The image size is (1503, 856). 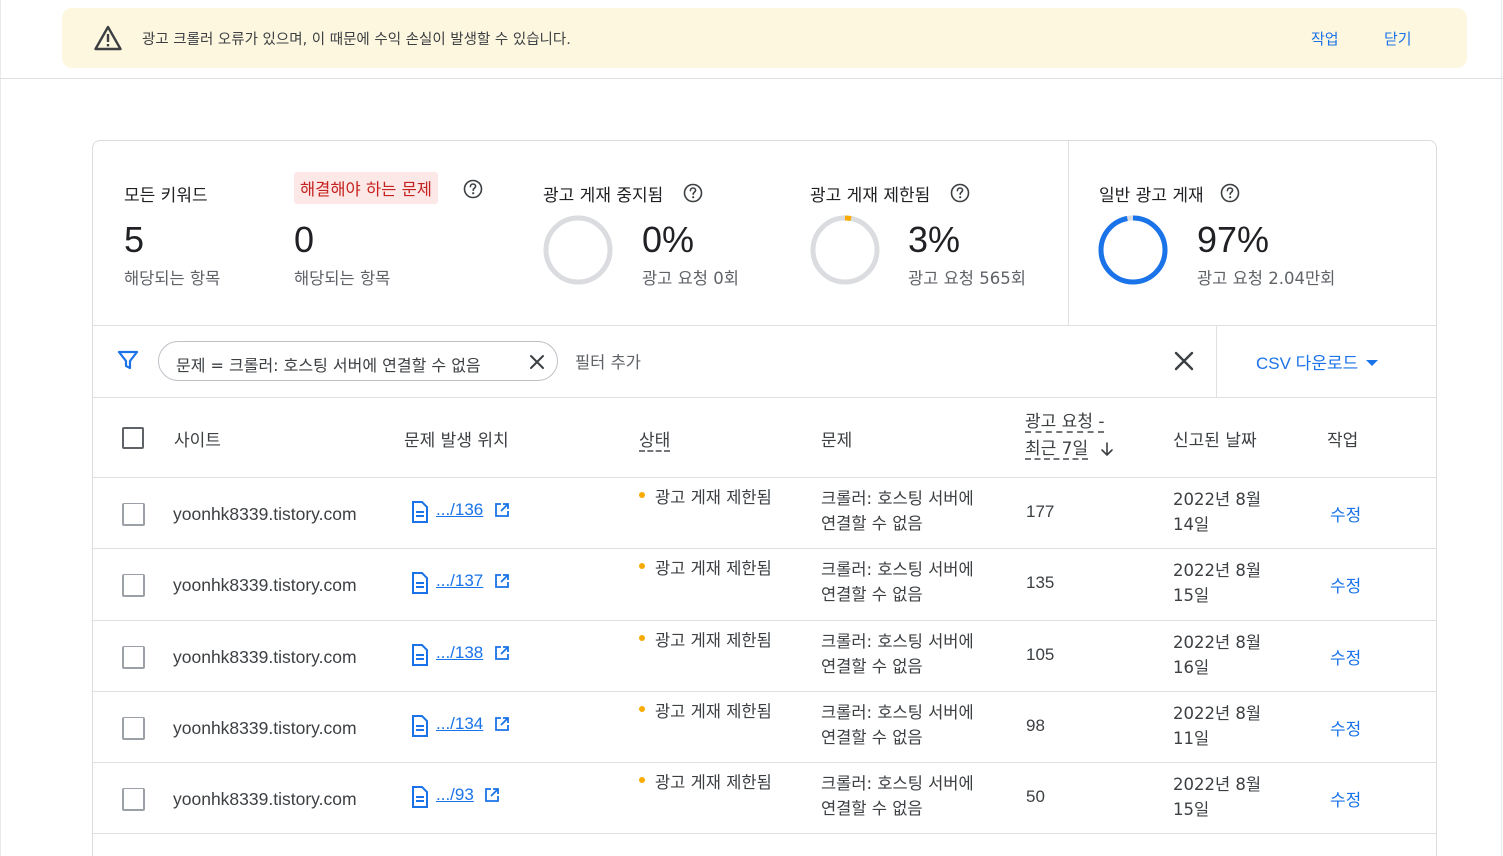 I want to click on add-filter-input: 필터 추가, so click(x=608, y=361).